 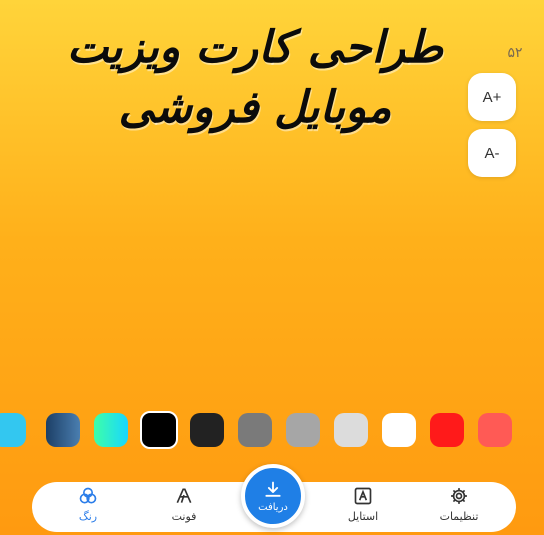 I want to click on color-swatch-steel-blue, so click(x=63, y=430).